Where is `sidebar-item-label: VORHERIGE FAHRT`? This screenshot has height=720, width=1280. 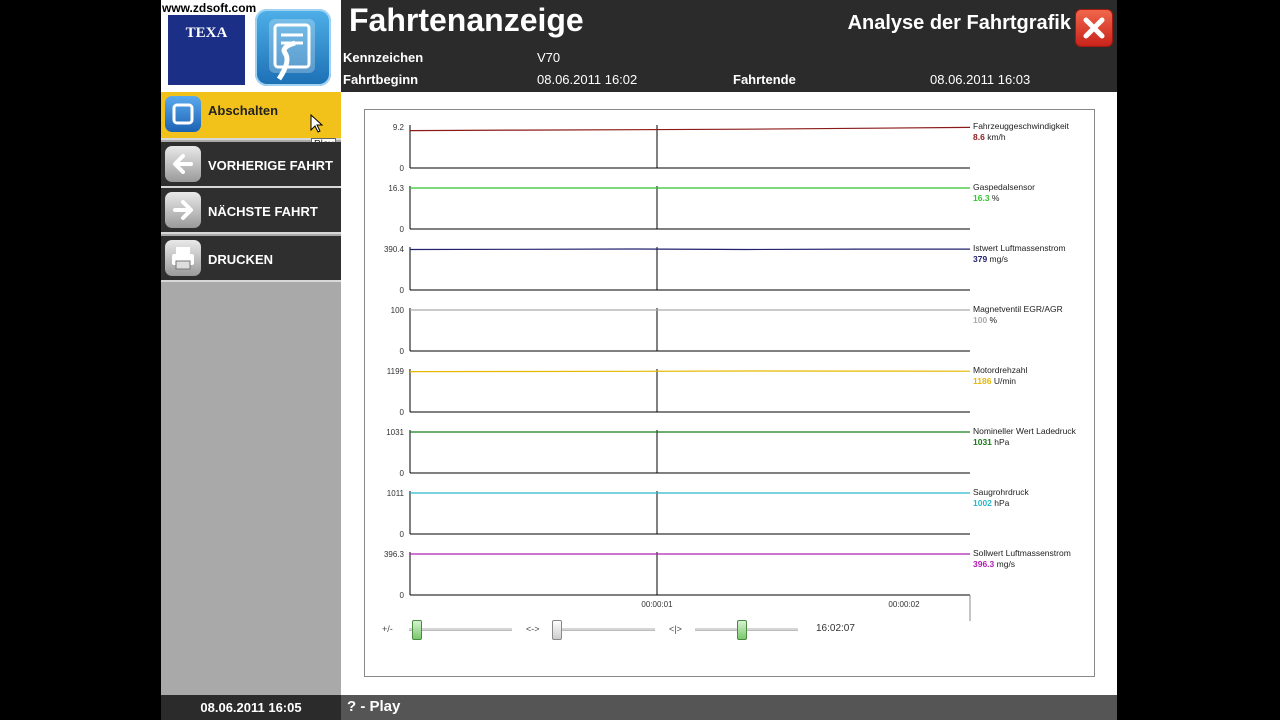 sidebar-item-label: VORHERIGE FAHRT is located at coordinates (270, 165).